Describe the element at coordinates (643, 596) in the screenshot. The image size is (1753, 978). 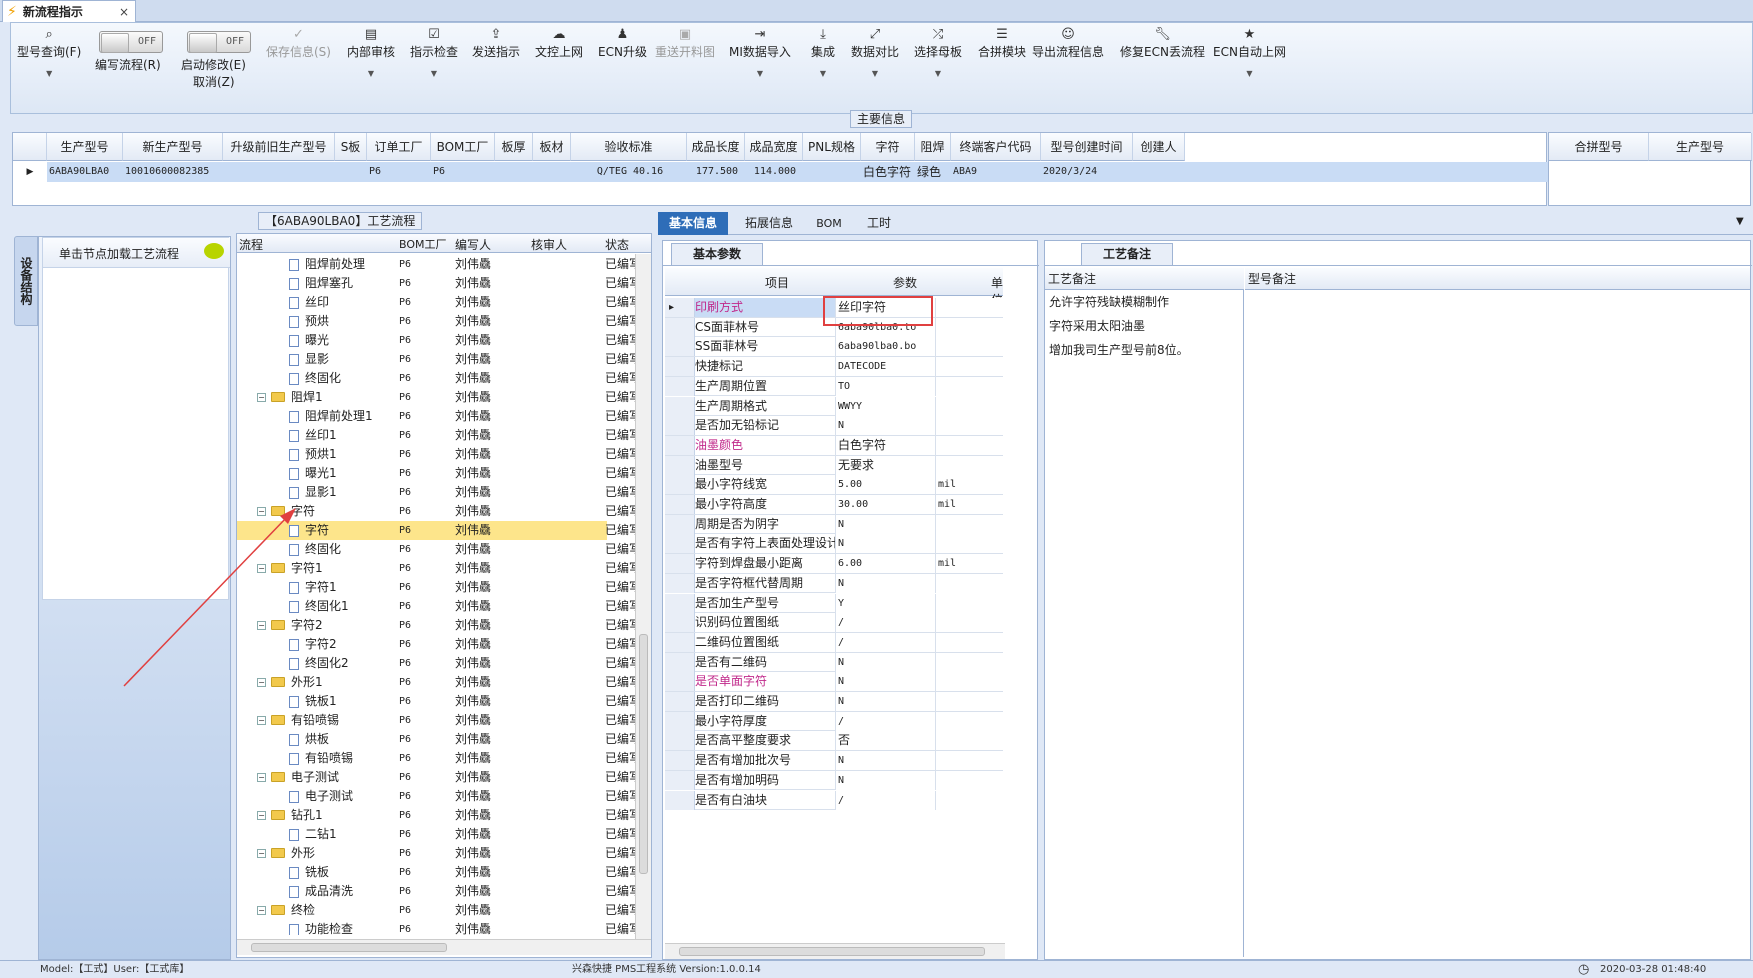
I see `flow-tree-vscroll` at that location.